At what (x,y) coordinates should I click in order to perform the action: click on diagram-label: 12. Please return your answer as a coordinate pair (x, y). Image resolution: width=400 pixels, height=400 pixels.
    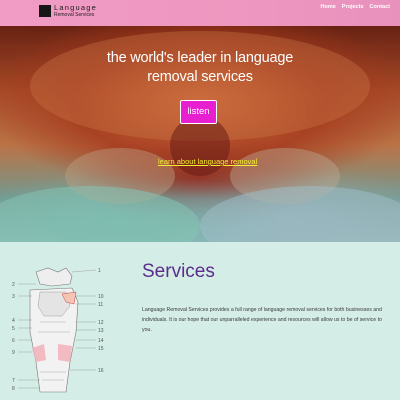
    Looking at the image, I should click on (101, 323).